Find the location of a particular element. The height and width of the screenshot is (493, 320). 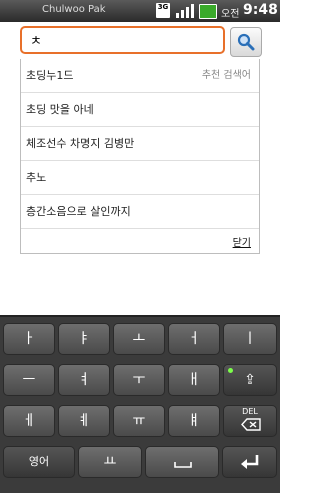

enter-key is located at coordinates (249, 462).